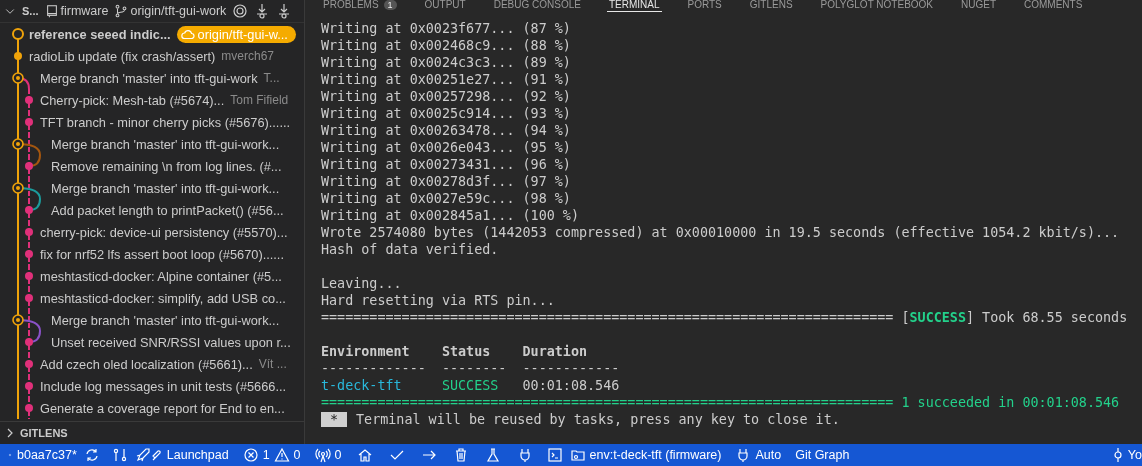 This screenshot has height=466, width=1142. I want to click on commit-author: Tom Fifield, so click(259, 100).